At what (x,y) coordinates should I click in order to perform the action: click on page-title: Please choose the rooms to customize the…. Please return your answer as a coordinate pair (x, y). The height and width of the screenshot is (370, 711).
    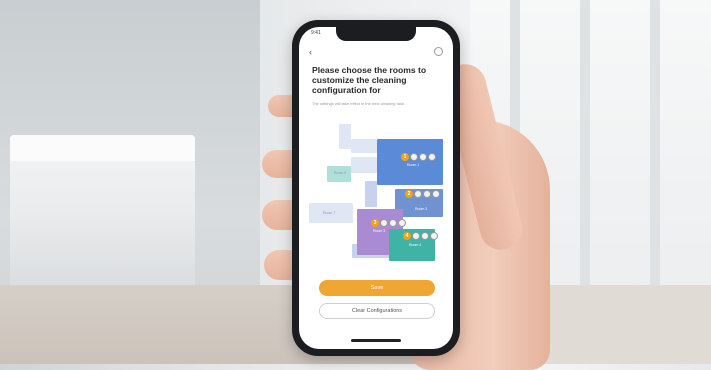
    Looking at the image, I should click on (369, 80).